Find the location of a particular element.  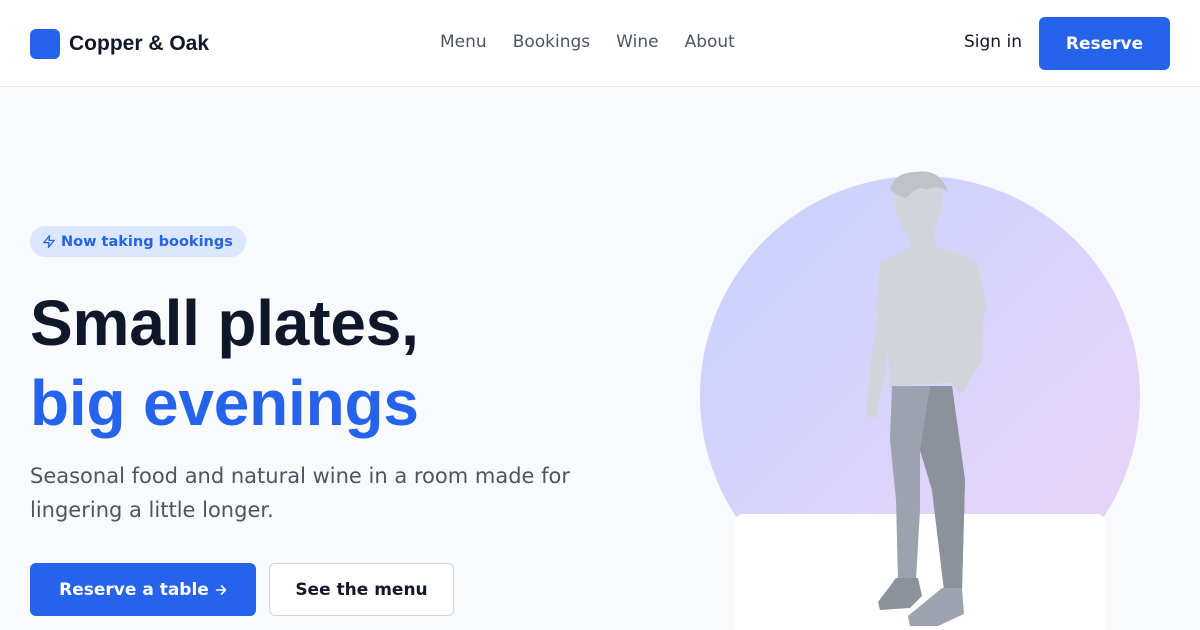

main-nav: Menu Bookings Wine About is located at coordinates (587, 42).